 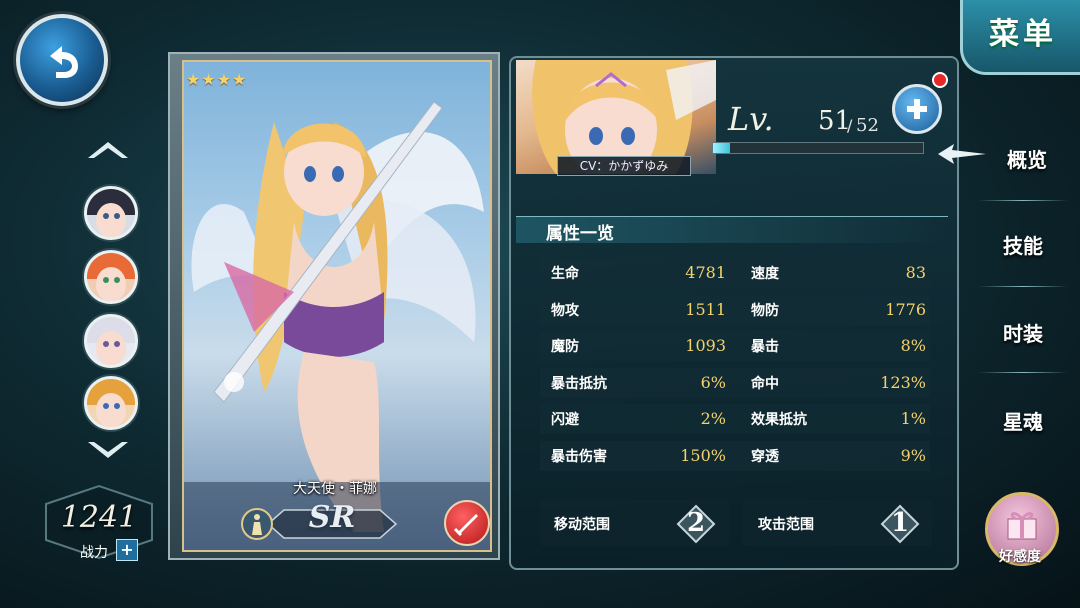 I want to click on attribute-name: 速度, so click(x=765, y=274).